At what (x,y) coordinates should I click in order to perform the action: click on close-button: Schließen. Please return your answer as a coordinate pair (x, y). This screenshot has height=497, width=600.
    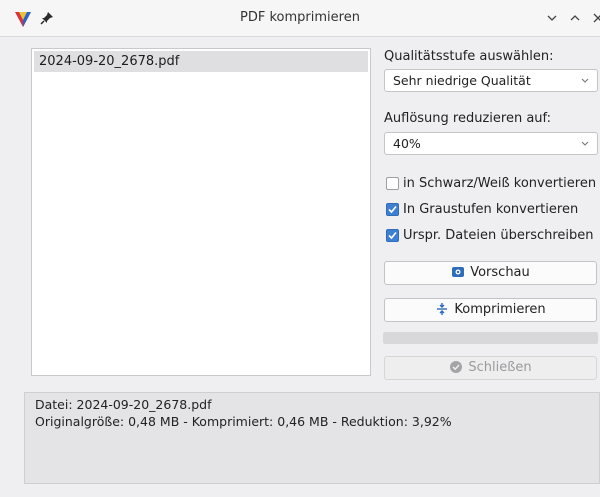
    Looking at the image, I should click on (490, 368).